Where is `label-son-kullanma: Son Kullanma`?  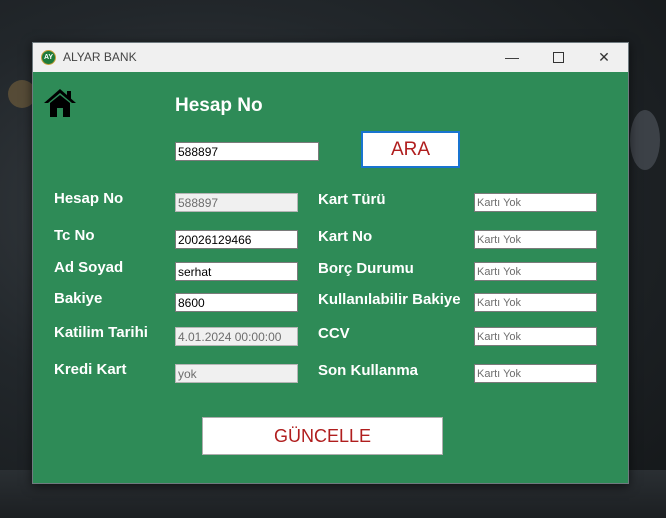 label-son-kullanma: Son Kullanma is located at coordinates (368, 370).